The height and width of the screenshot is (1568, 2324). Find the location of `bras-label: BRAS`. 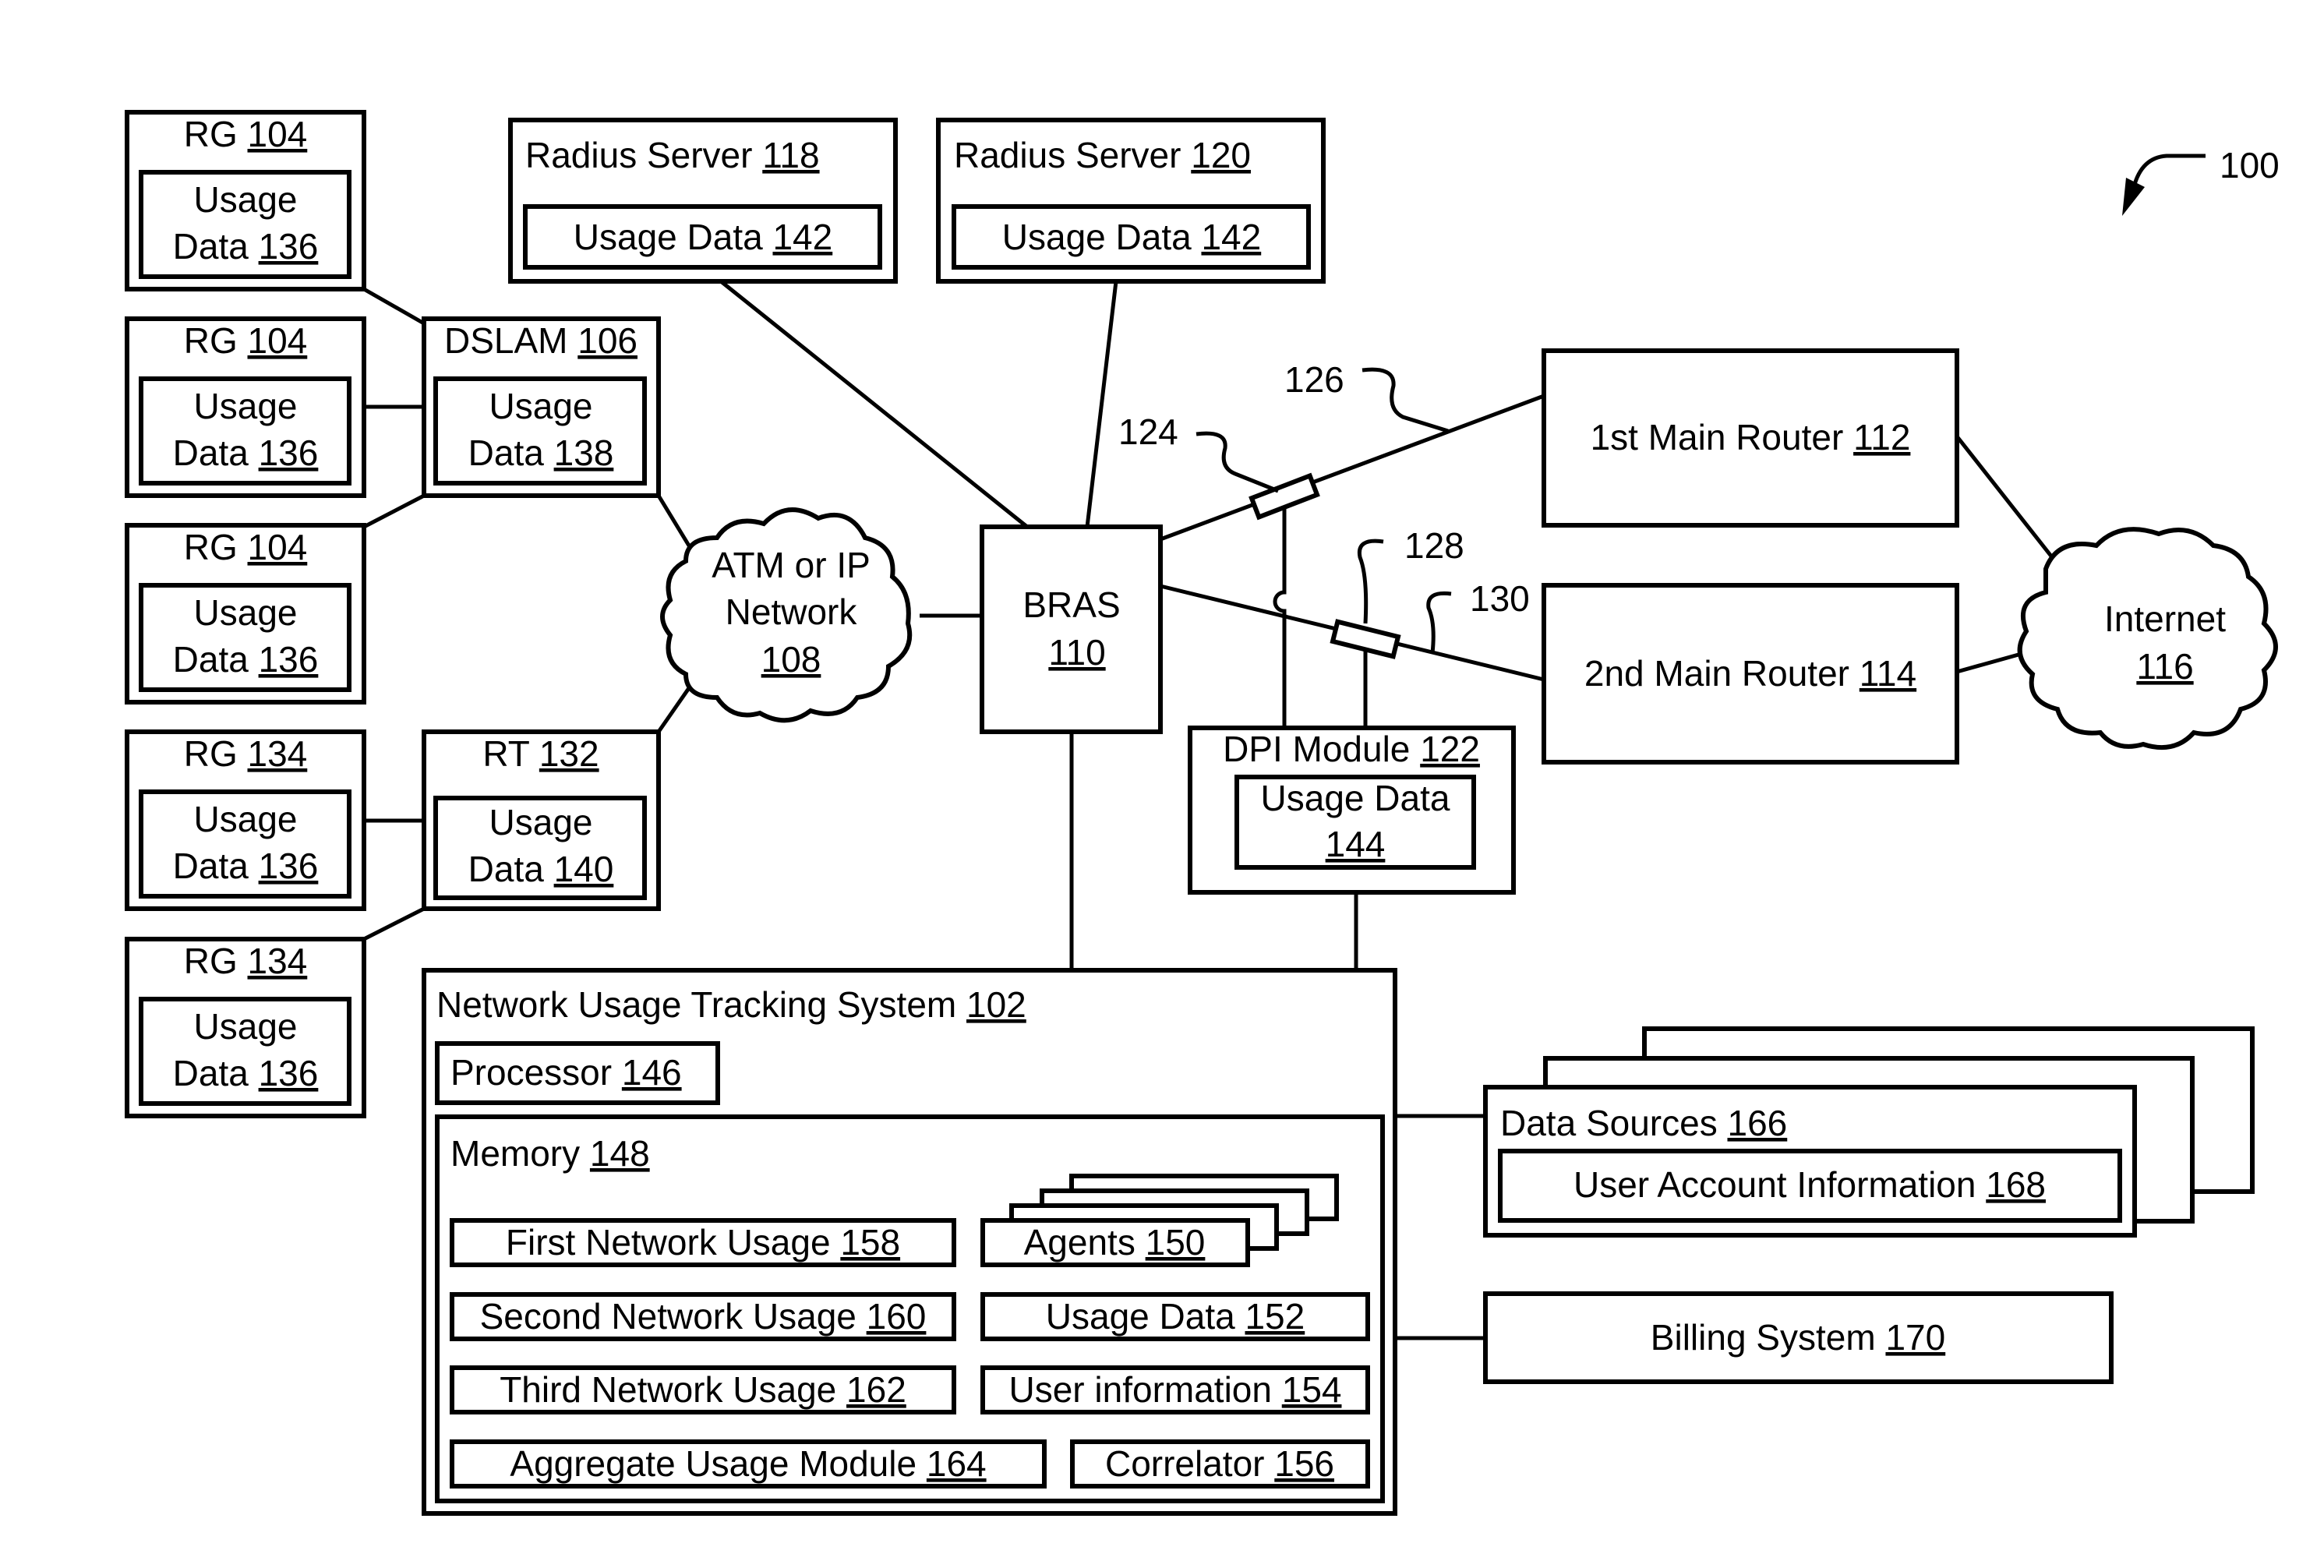

bras-label: BRAS is located at coordinates (1071, 604).